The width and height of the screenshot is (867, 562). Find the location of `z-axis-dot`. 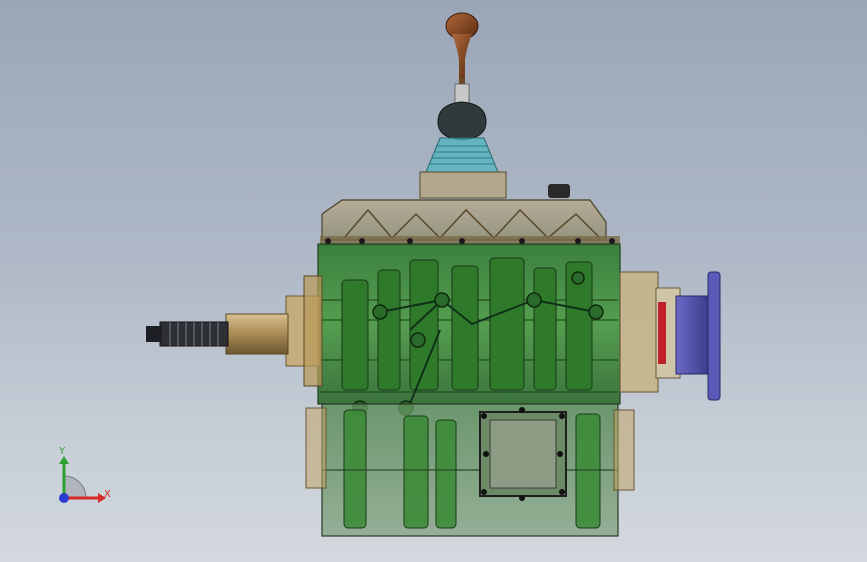

z-axis-dot is located at coordinates (64, 498).